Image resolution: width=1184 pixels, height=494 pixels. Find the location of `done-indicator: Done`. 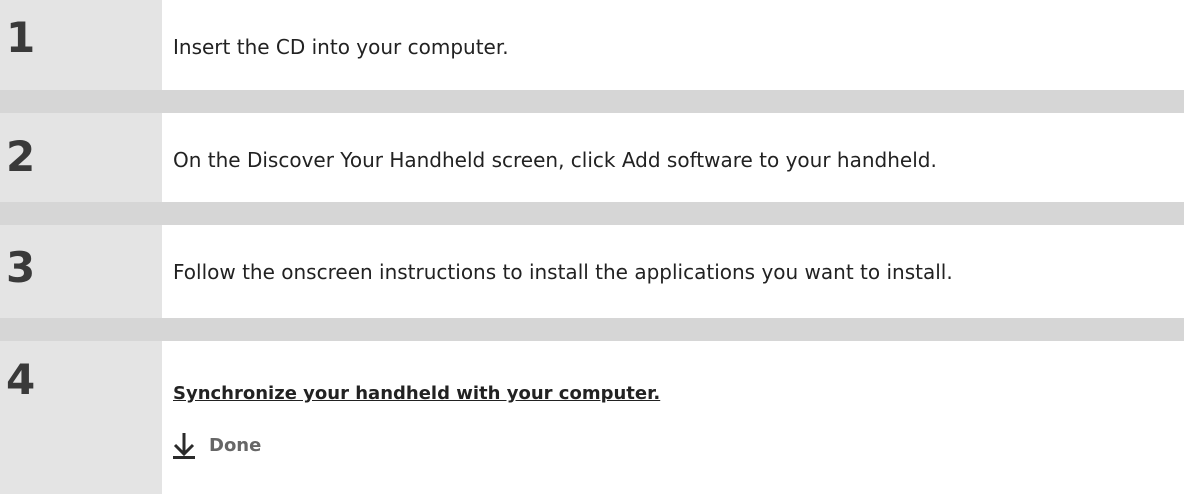

done-indicator: Done is located at coordinates (217, 446).